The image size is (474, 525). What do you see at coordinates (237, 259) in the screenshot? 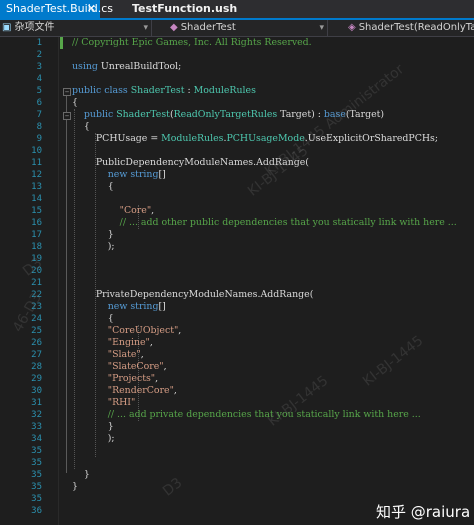
I see `code-line: 19` at bounding box center [237, 259].